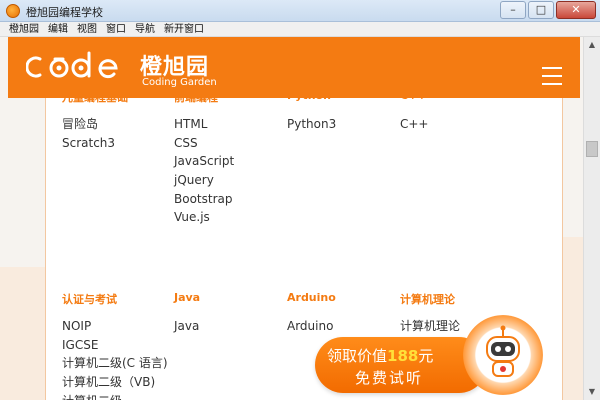 This screenshot has height=400, width=600. Describe the element at coordinates (87, 29) in the screenshot. I see `menu-item-view: 视图` at that location.